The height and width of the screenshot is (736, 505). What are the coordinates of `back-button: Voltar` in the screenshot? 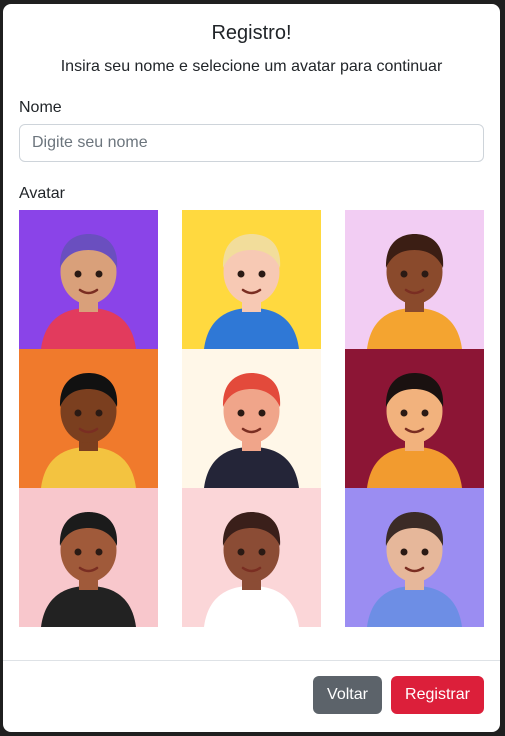 It's located at (347, 695).